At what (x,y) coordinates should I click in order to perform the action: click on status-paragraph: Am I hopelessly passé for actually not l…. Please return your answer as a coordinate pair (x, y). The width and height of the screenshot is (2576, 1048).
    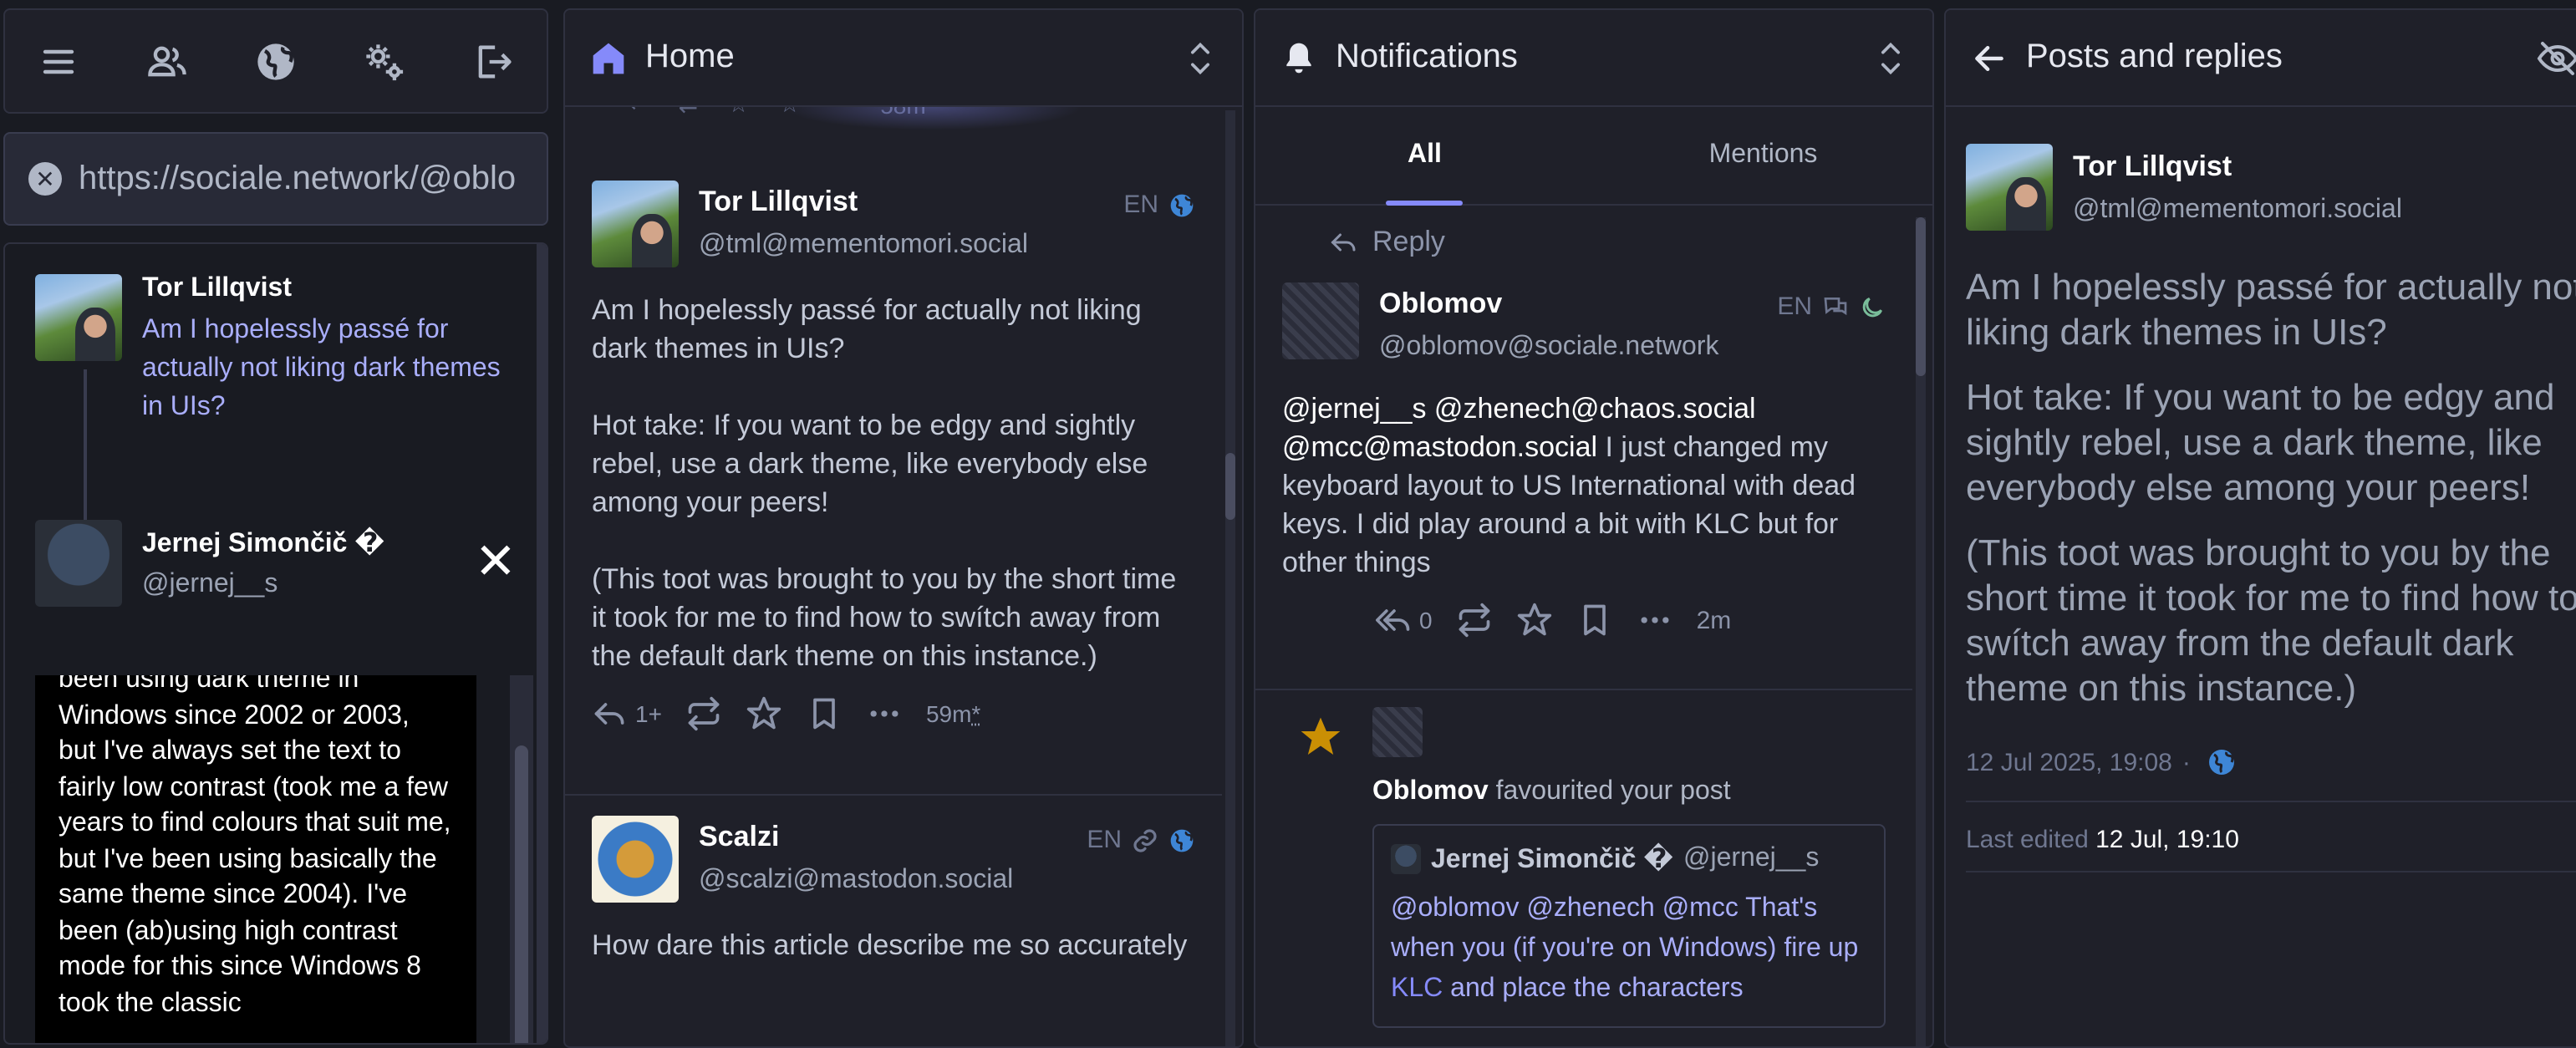
    Looking at the image, I should click on (867, 329).